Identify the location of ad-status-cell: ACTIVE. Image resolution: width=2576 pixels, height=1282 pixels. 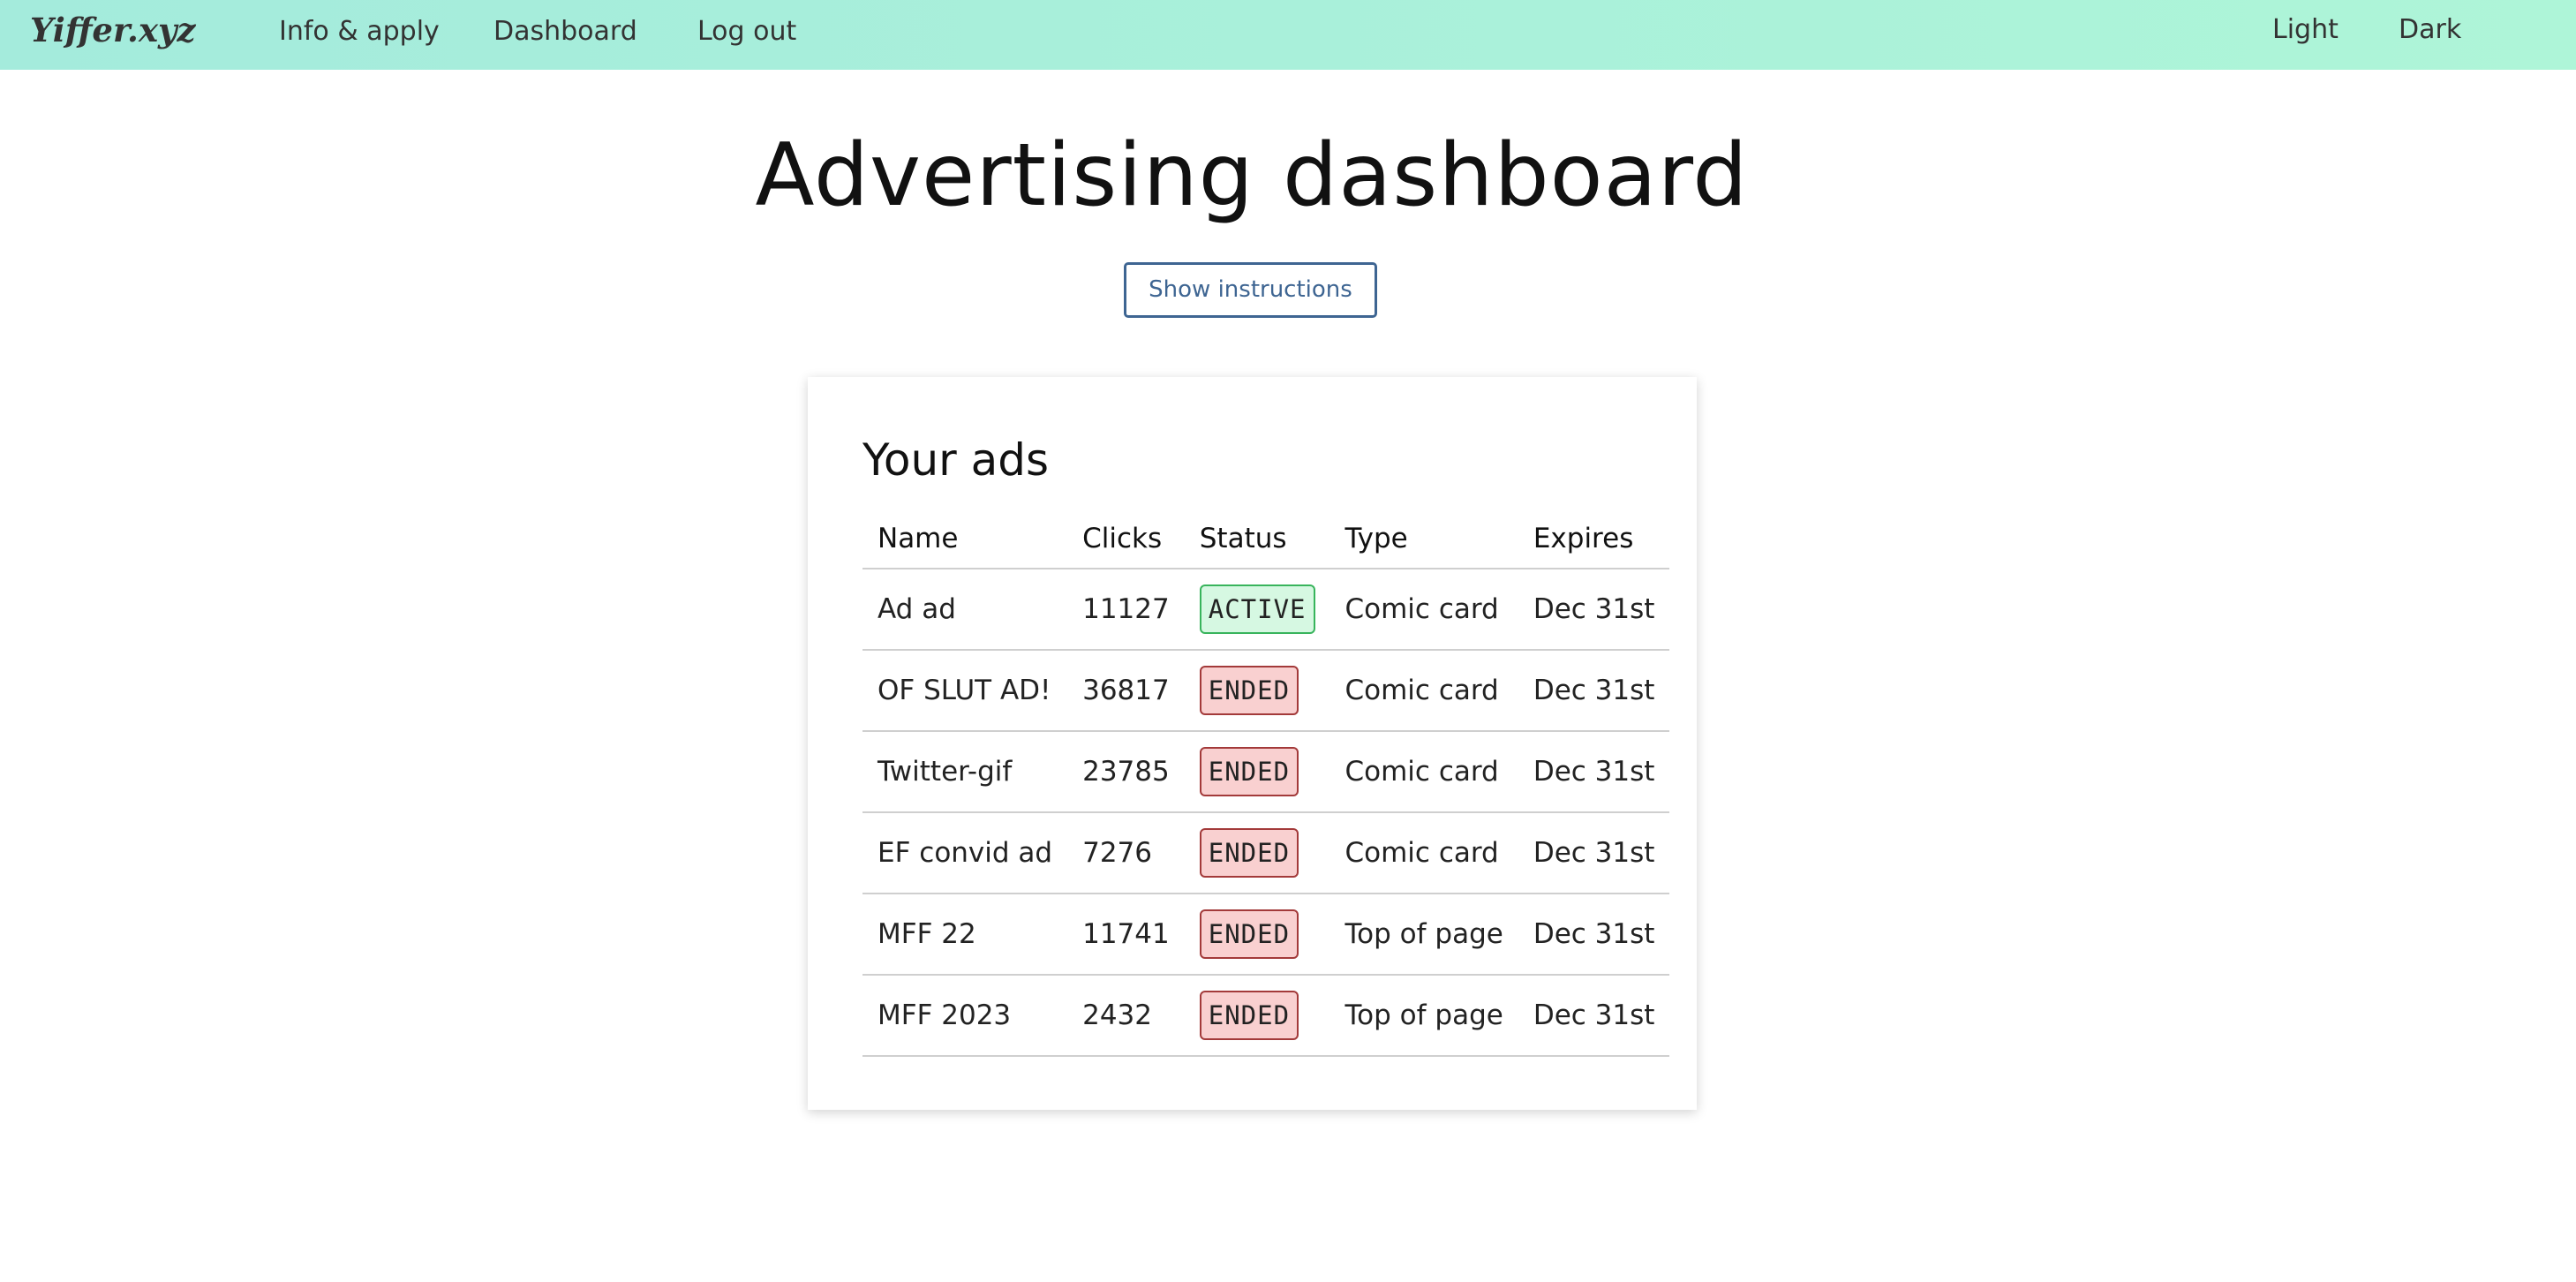
(1257, 610).